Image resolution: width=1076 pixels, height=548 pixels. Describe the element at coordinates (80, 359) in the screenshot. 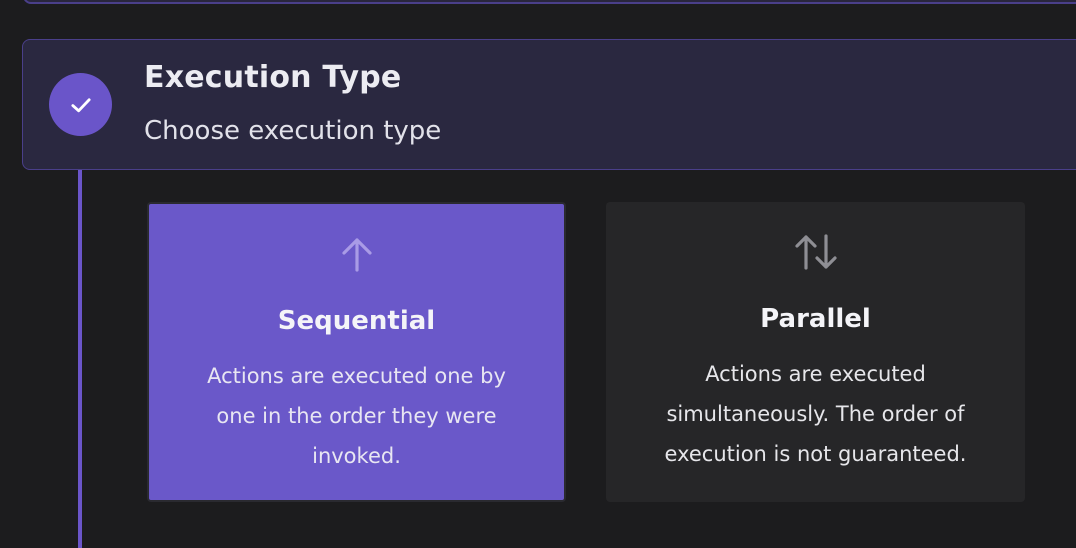

I see `step-timeline-line` at that location.